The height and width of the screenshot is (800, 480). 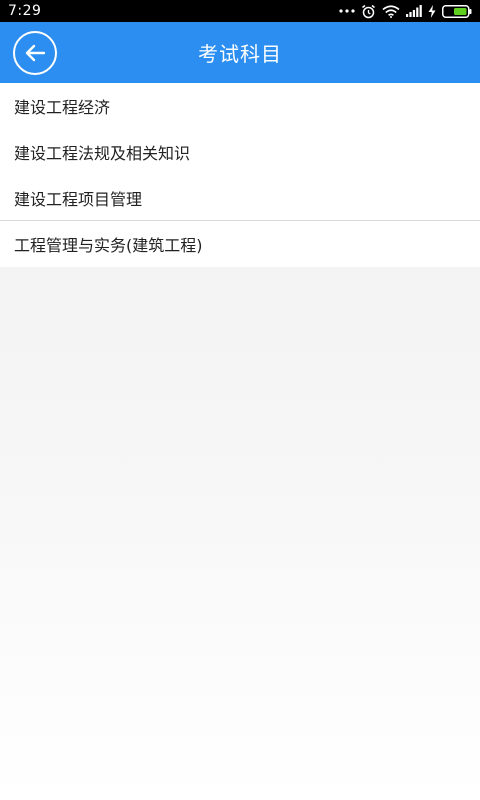 I want to click on back-button, so click(x=35, y=53).